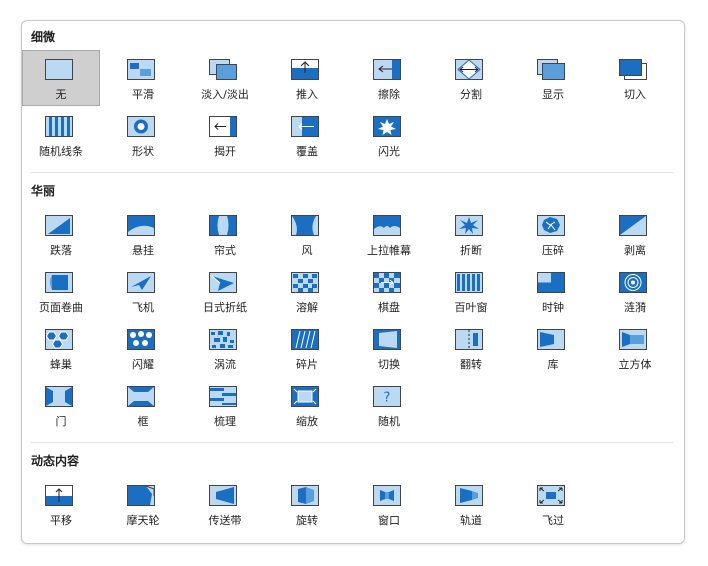  Describe the element at coordinates (471, 234) in the screenshot. I see `transition-fracture: 折断` at that location.